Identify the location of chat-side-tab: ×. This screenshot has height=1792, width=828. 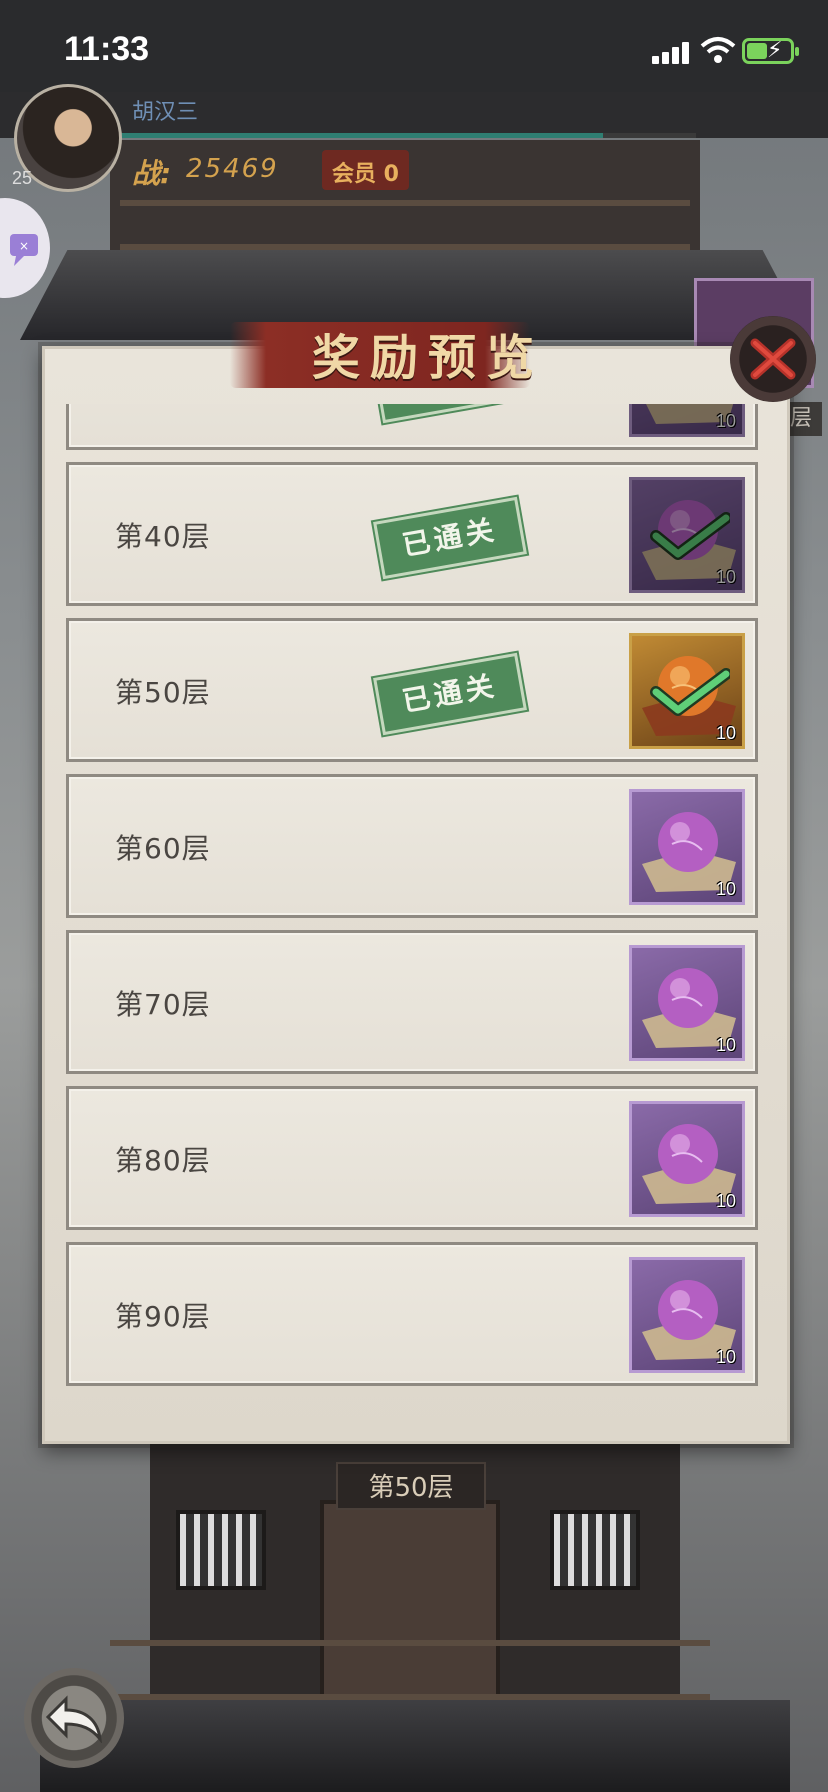
(25, 248).